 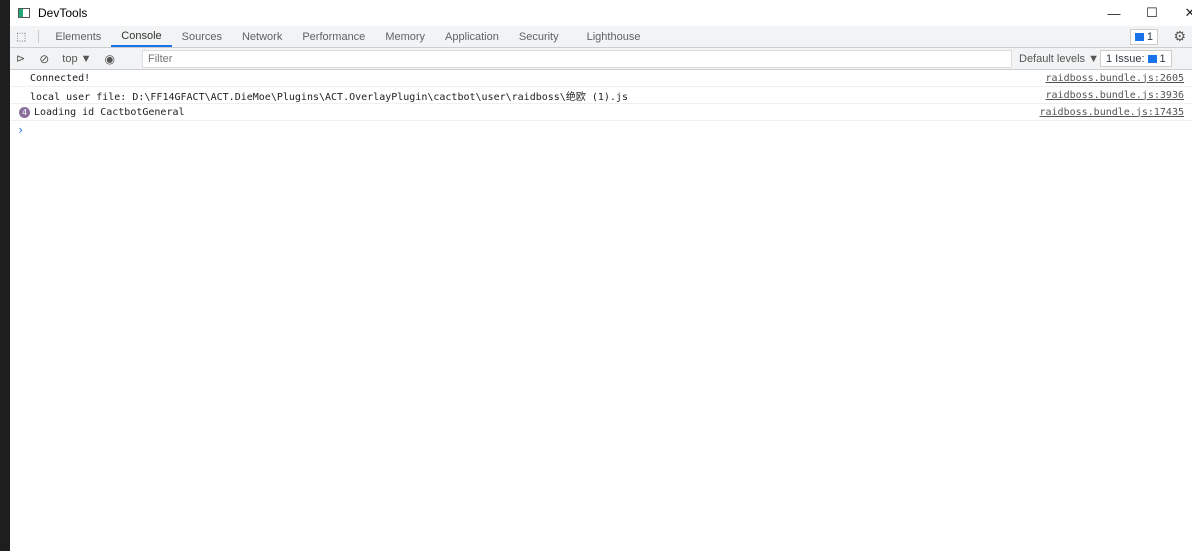 What do you see at coordinates (1112, 112) in the screenshot?
I see `source-link: raidboss.bundle.js:17435` at bounding box center [1112, 112].